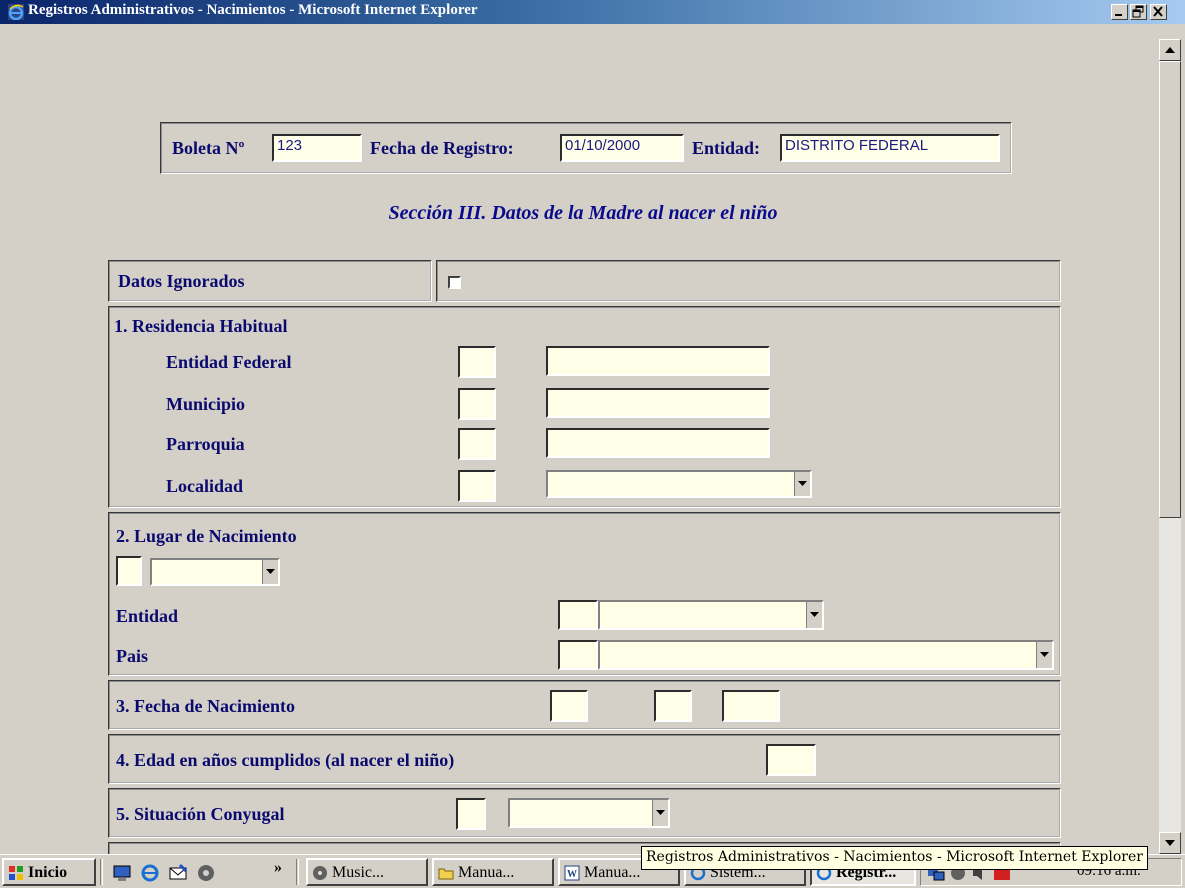 This screenshot has width=1185, height=888. I want to click on start-label: Inicio, so click(48, 872).